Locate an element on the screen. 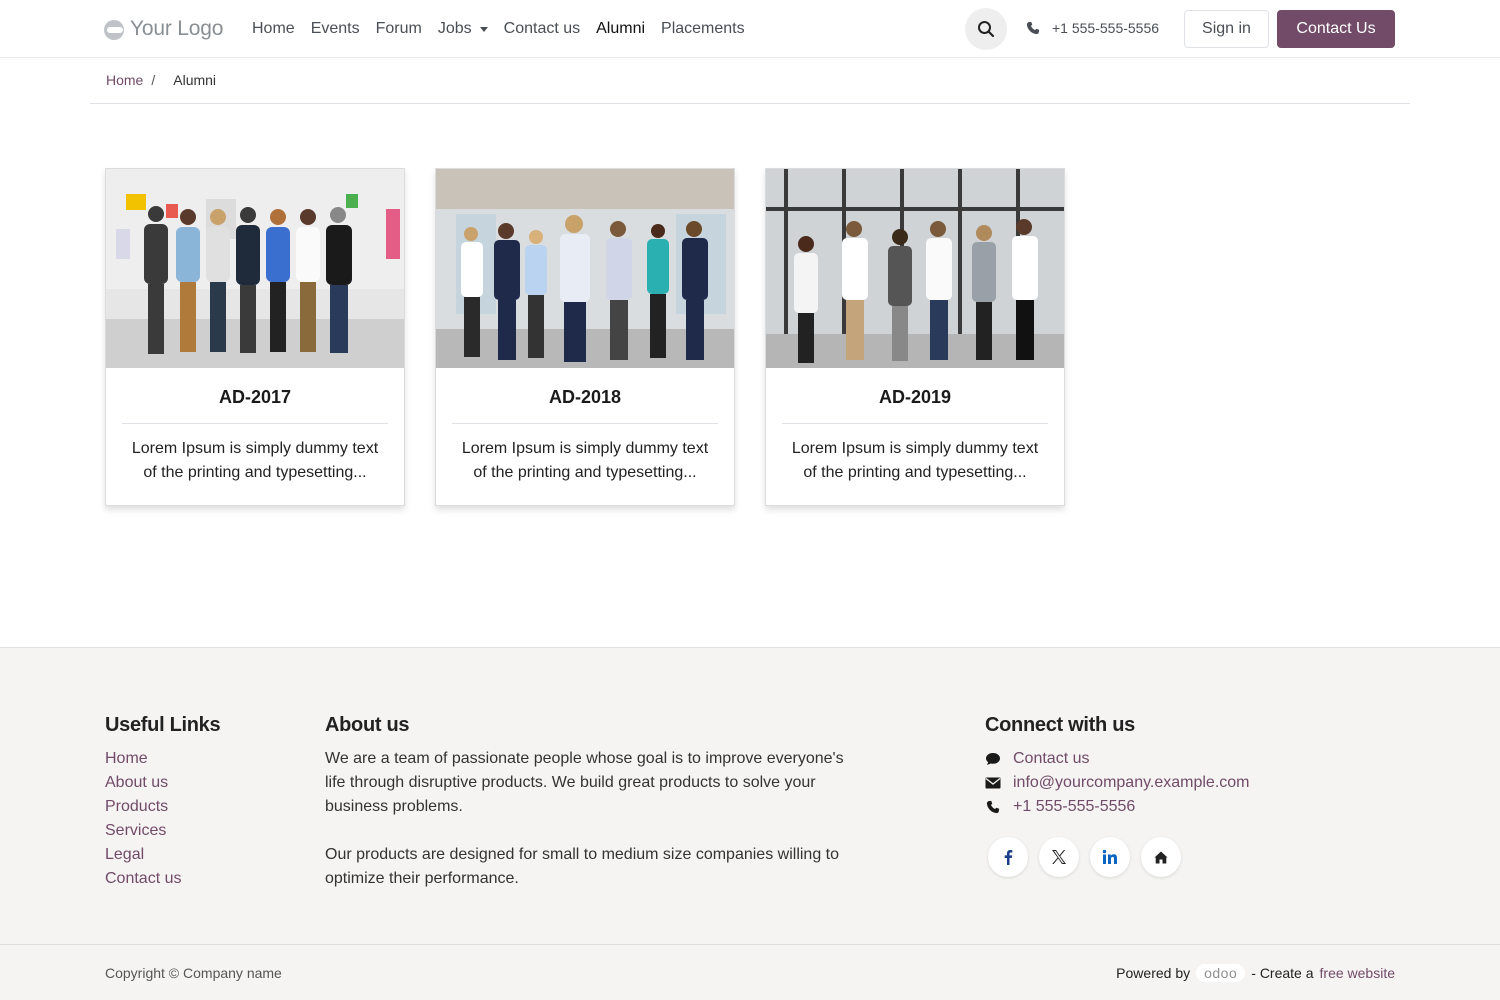  powered-by: Powered by odoo - Create a free website is located at coordinates (1255, 973).